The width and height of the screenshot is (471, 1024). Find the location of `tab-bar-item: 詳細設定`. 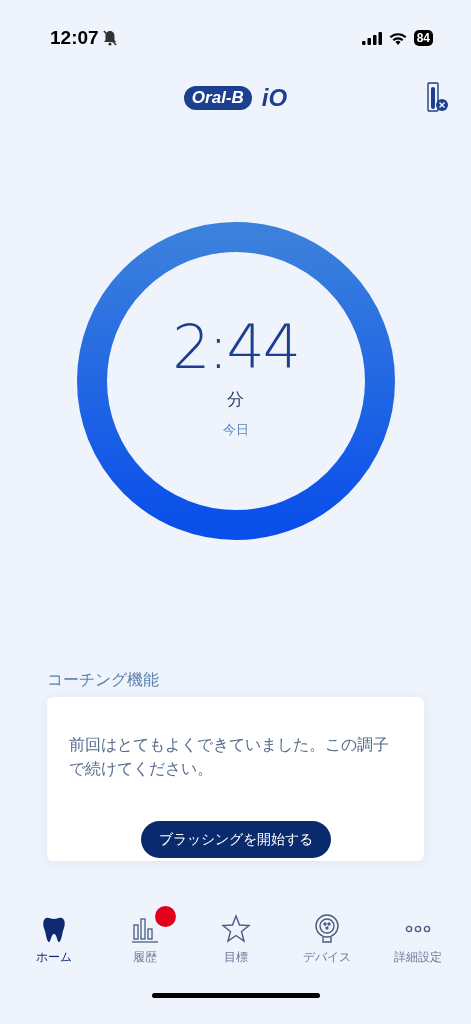

tab-bar-item: 詳細設定 is located at coordinates (417, 935).